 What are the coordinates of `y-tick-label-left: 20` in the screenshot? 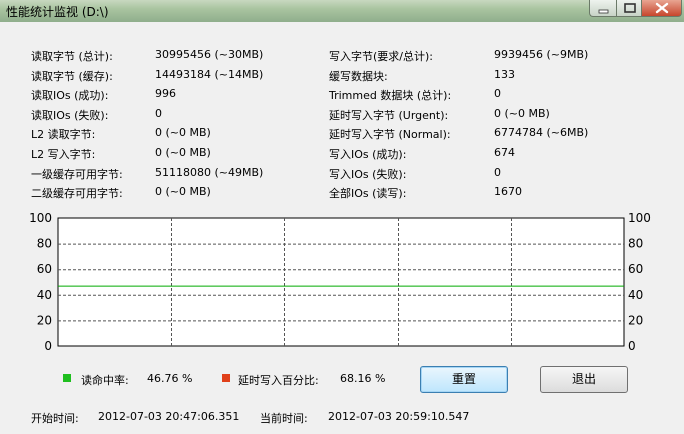 It's located at (44, 320).